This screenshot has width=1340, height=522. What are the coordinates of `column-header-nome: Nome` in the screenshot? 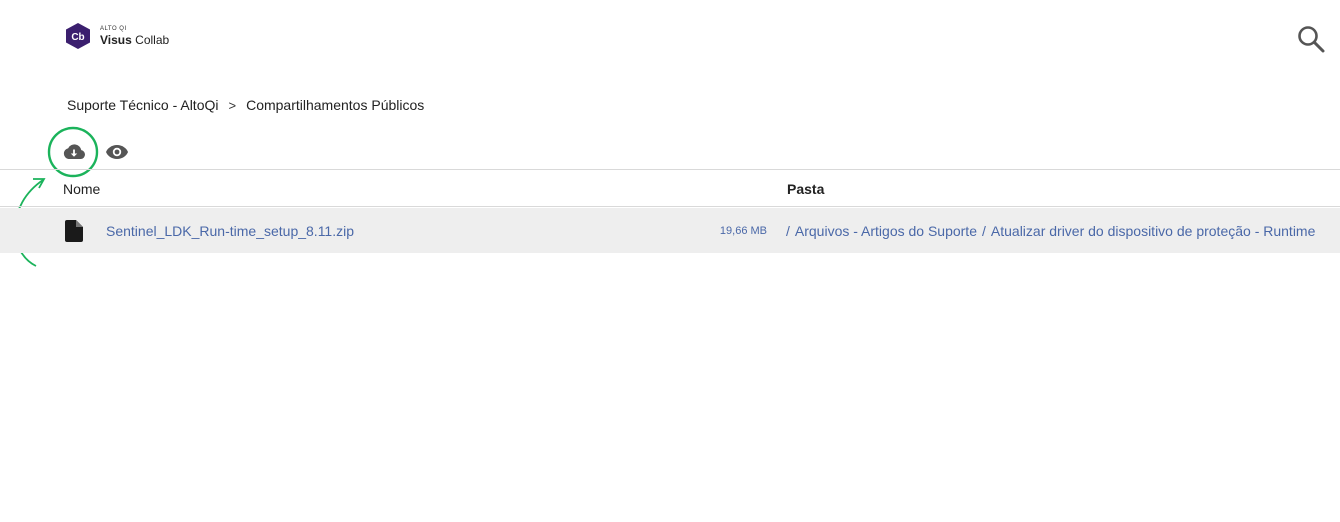 It's located at (81, 189).